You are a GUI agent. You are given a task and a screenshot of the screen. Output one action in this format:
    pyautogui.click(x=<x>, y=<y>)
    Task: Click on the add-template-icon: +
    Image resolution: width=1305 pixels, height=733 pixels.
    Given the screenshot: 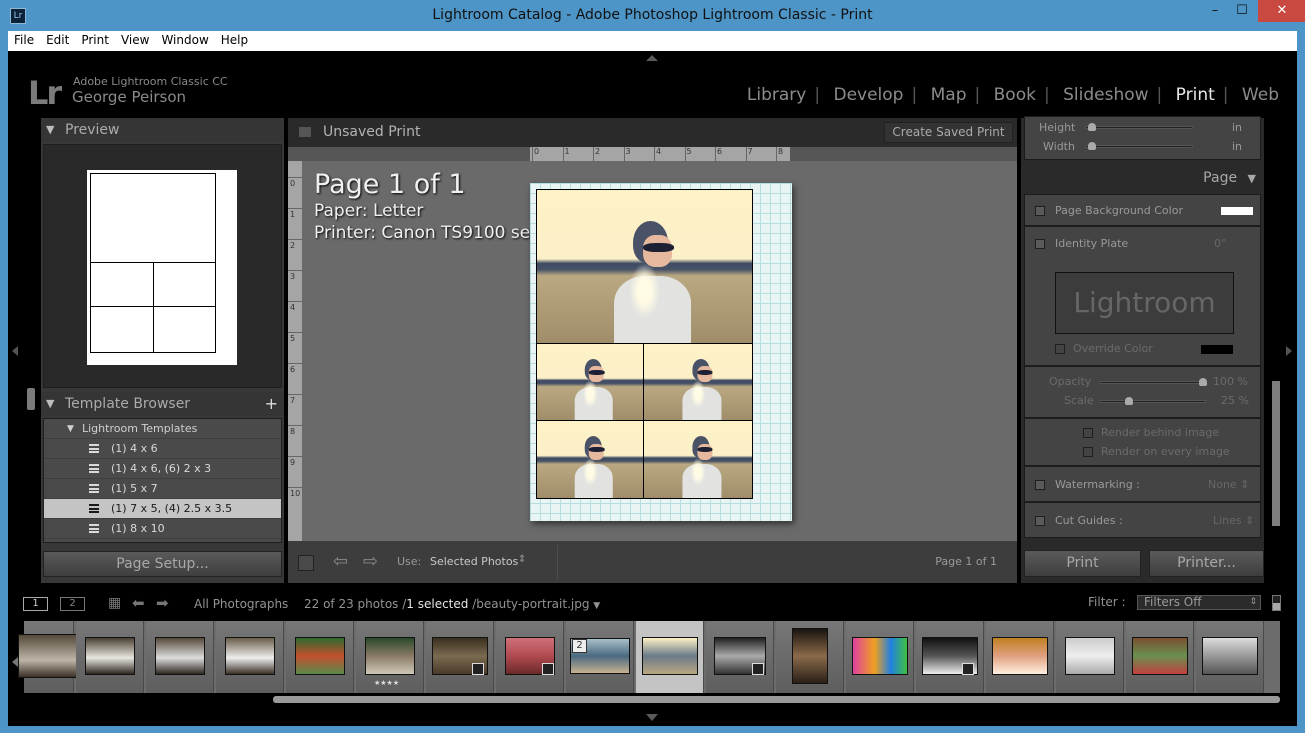 What is the action you would take?
    pyautogui.click(x=271, y=404)
    